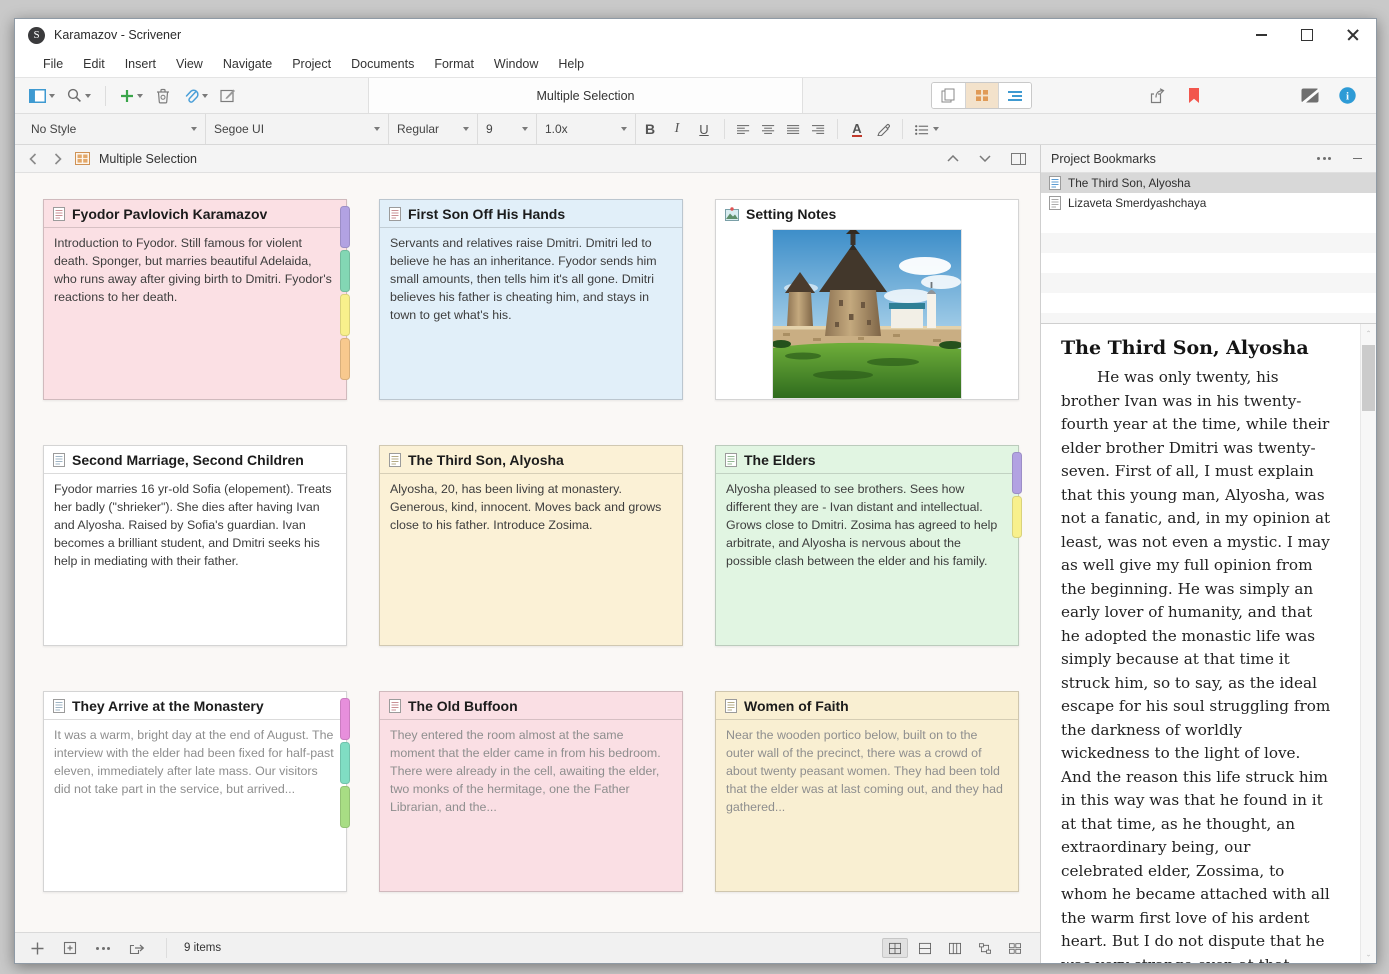  I want to click on add-document-button, so click(70, 948).